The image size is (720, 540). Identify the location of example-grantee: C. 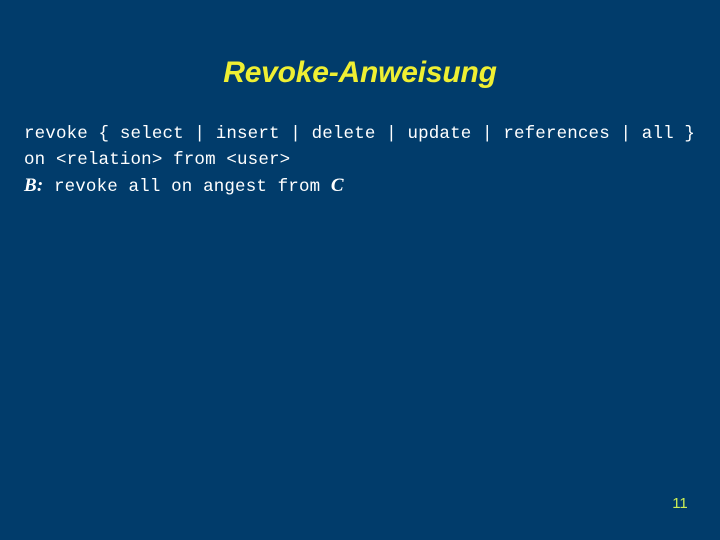
(337, 185).